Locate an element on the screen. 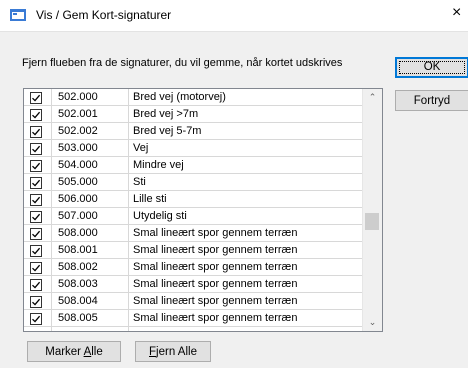 This screenshot has height=368, width=468. row-code: 508.003 is located at coordinates (78, 284).